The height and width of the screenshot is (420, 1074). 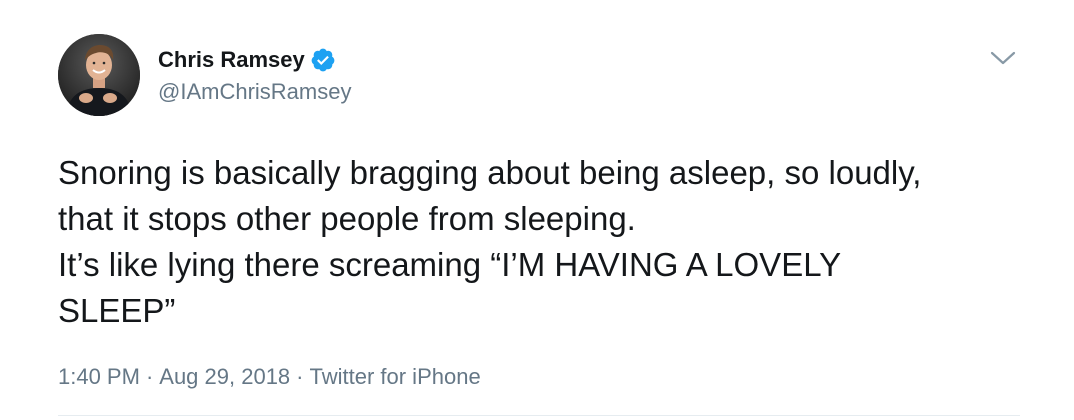 What do you see at coordinates (117, 310) in the screenshot?
I see `tweet-text-line: SLEEP”` at bounding box center [117, 310].